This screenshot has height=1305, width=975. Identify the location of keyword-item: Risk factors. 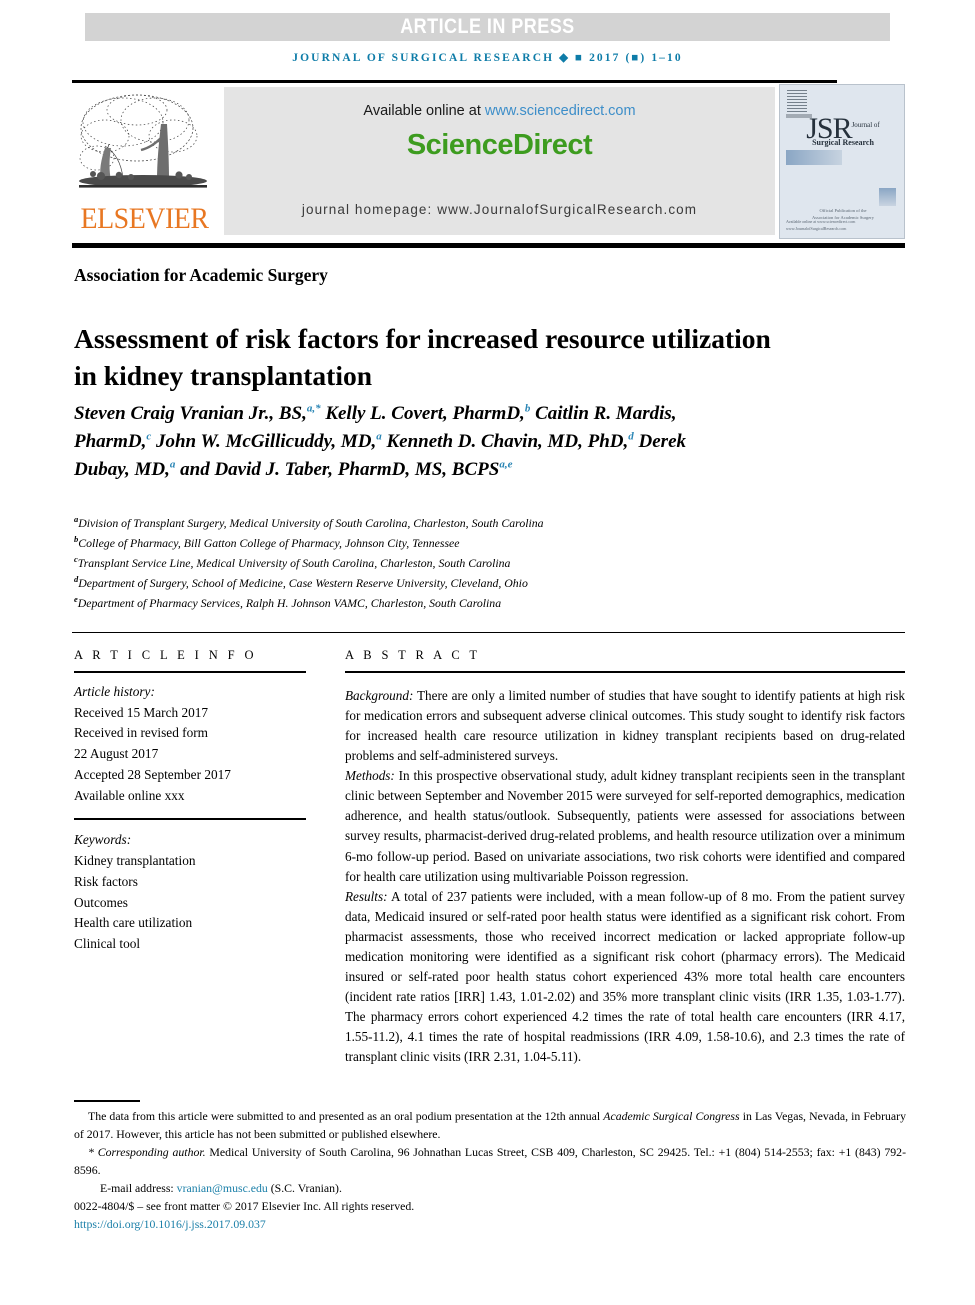
(106, 881).